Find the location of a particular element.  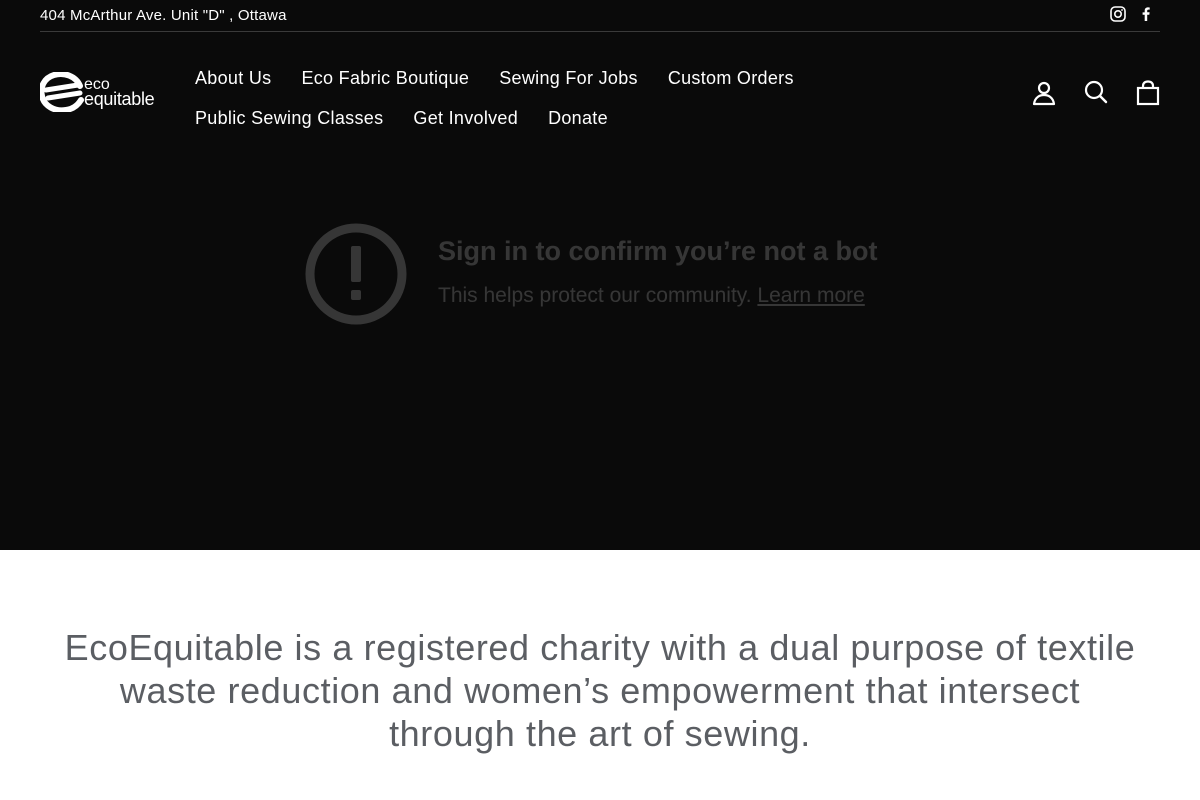

site-logo: eco equitable is located at coordinates (101, 93).